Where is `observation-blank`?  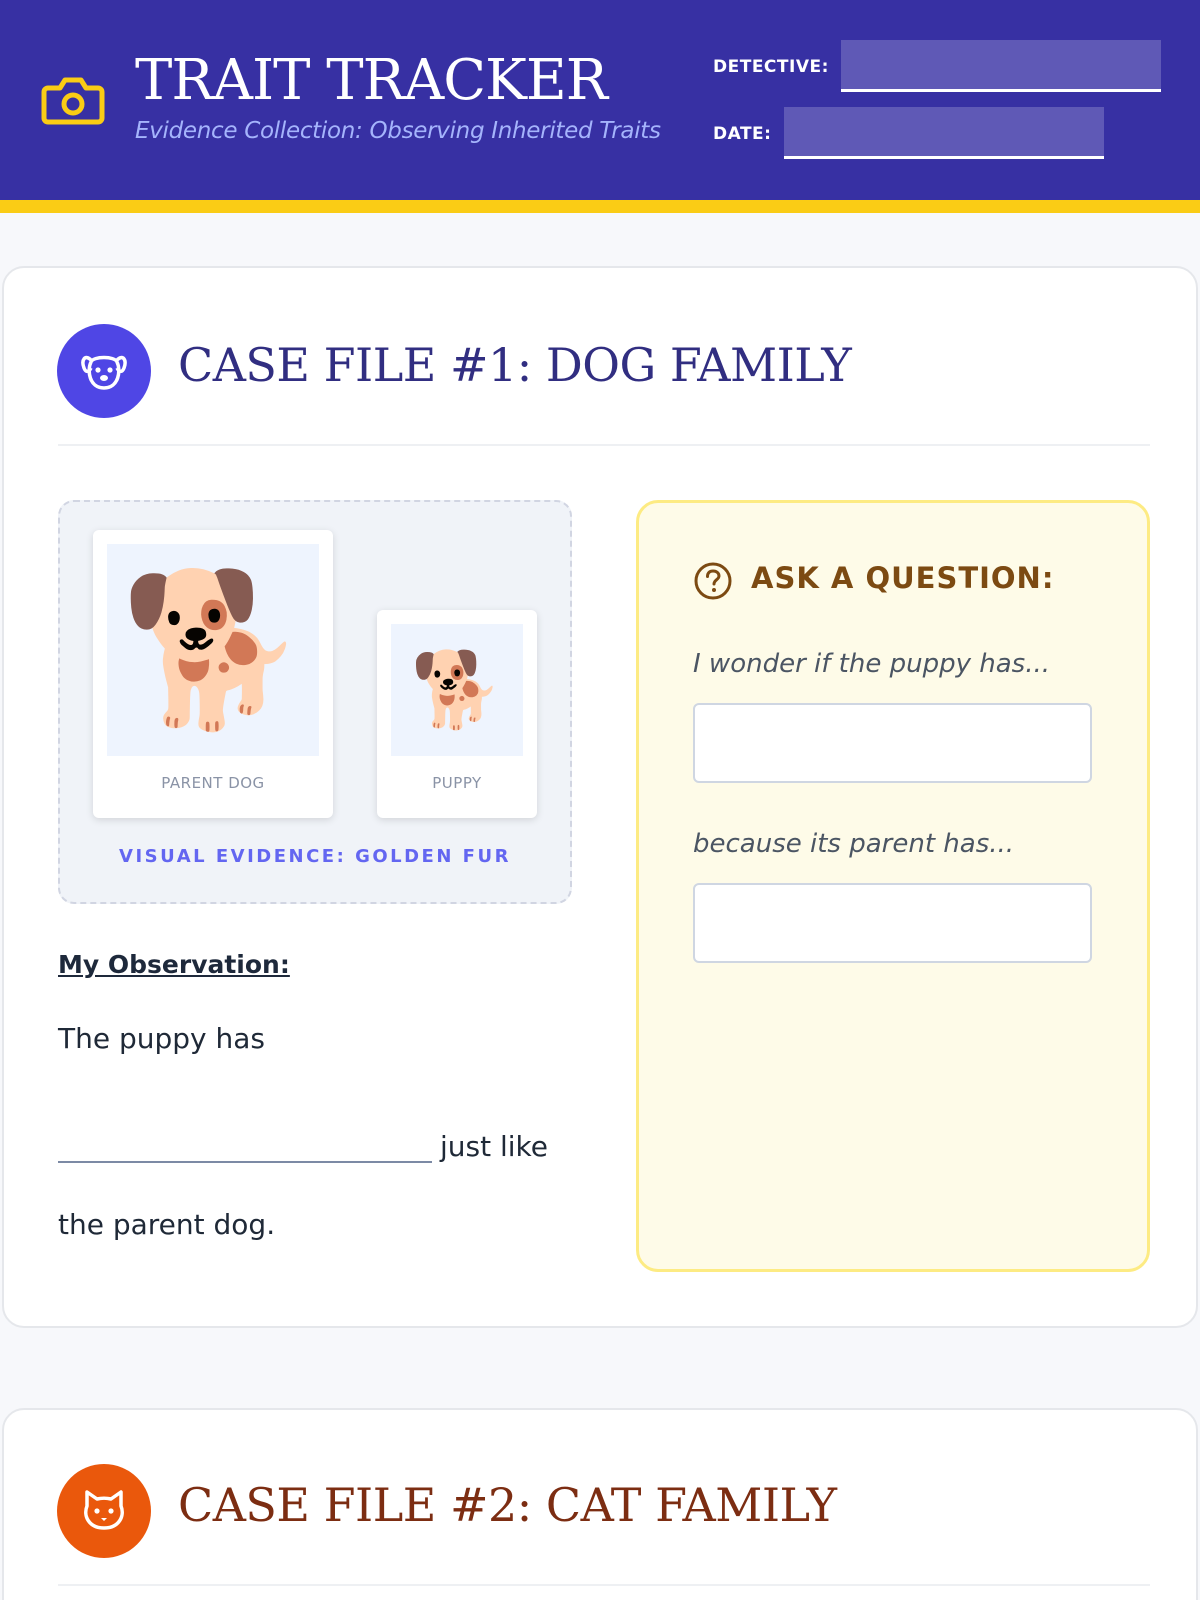 observation-blank is located at coordinates (245, 1162).